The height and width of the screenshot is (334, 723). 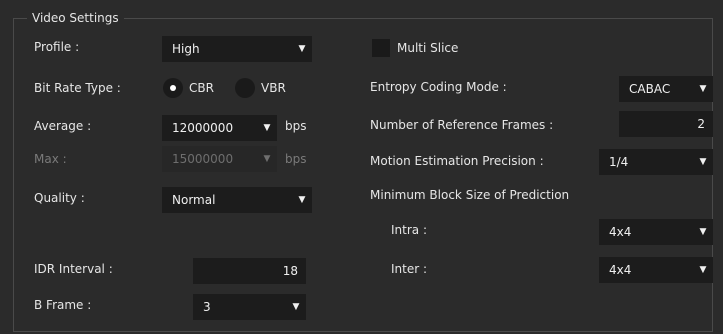 What do you see at coordinates (245, 88) in the screenshot?
I see `vbr-radio` at bounding box center [245, 88].